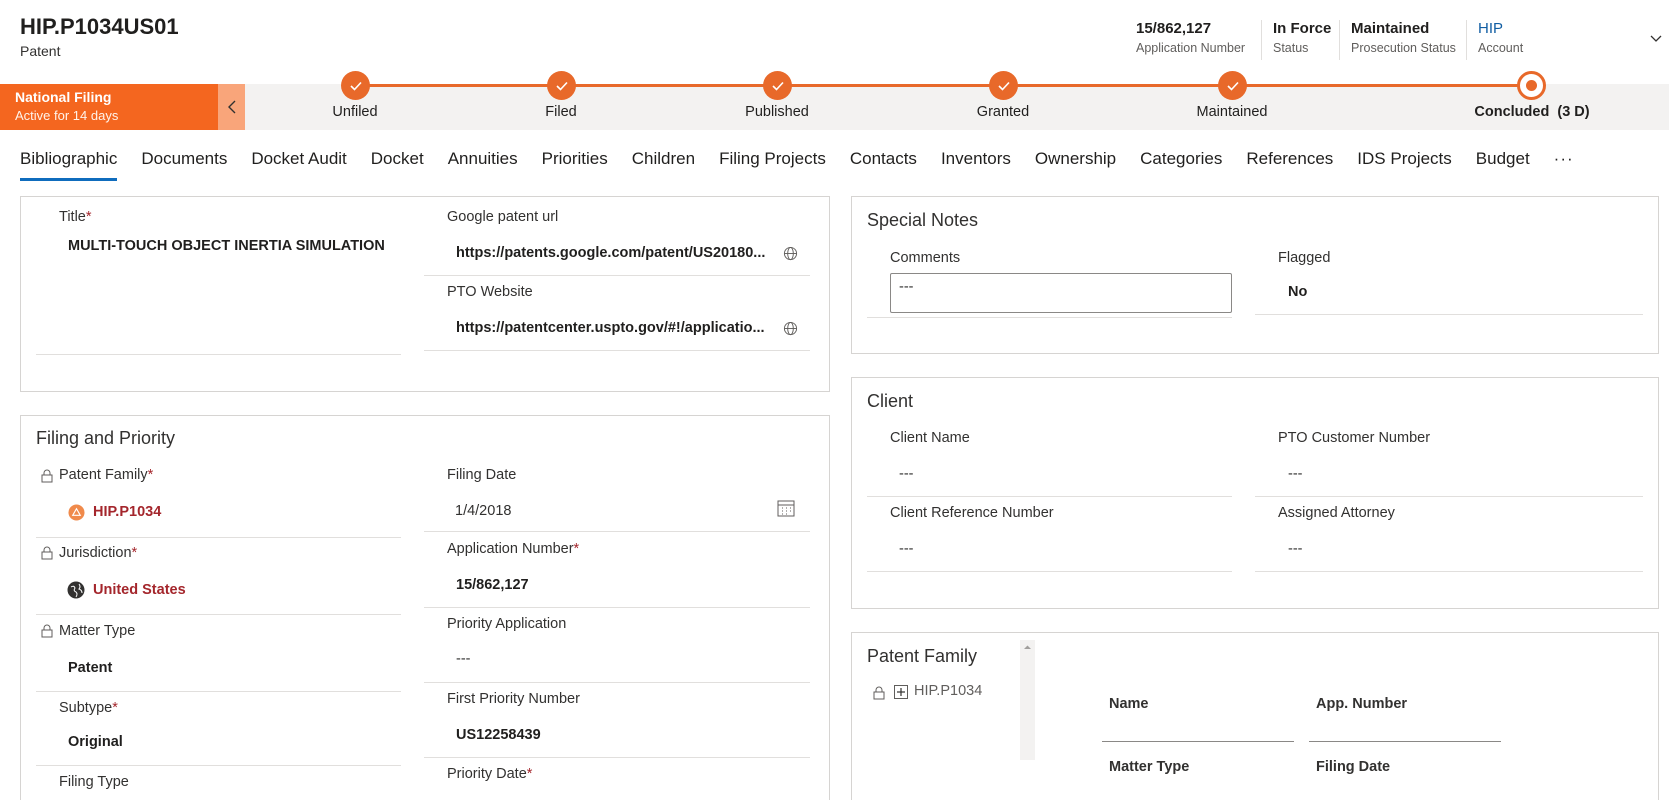 Image resolution: width=1669 pixels, height=800 pixels. Describe the element at coordinates (498, 735) in the screenshot. I see `first-priority-number-field: US12258439` at that location.